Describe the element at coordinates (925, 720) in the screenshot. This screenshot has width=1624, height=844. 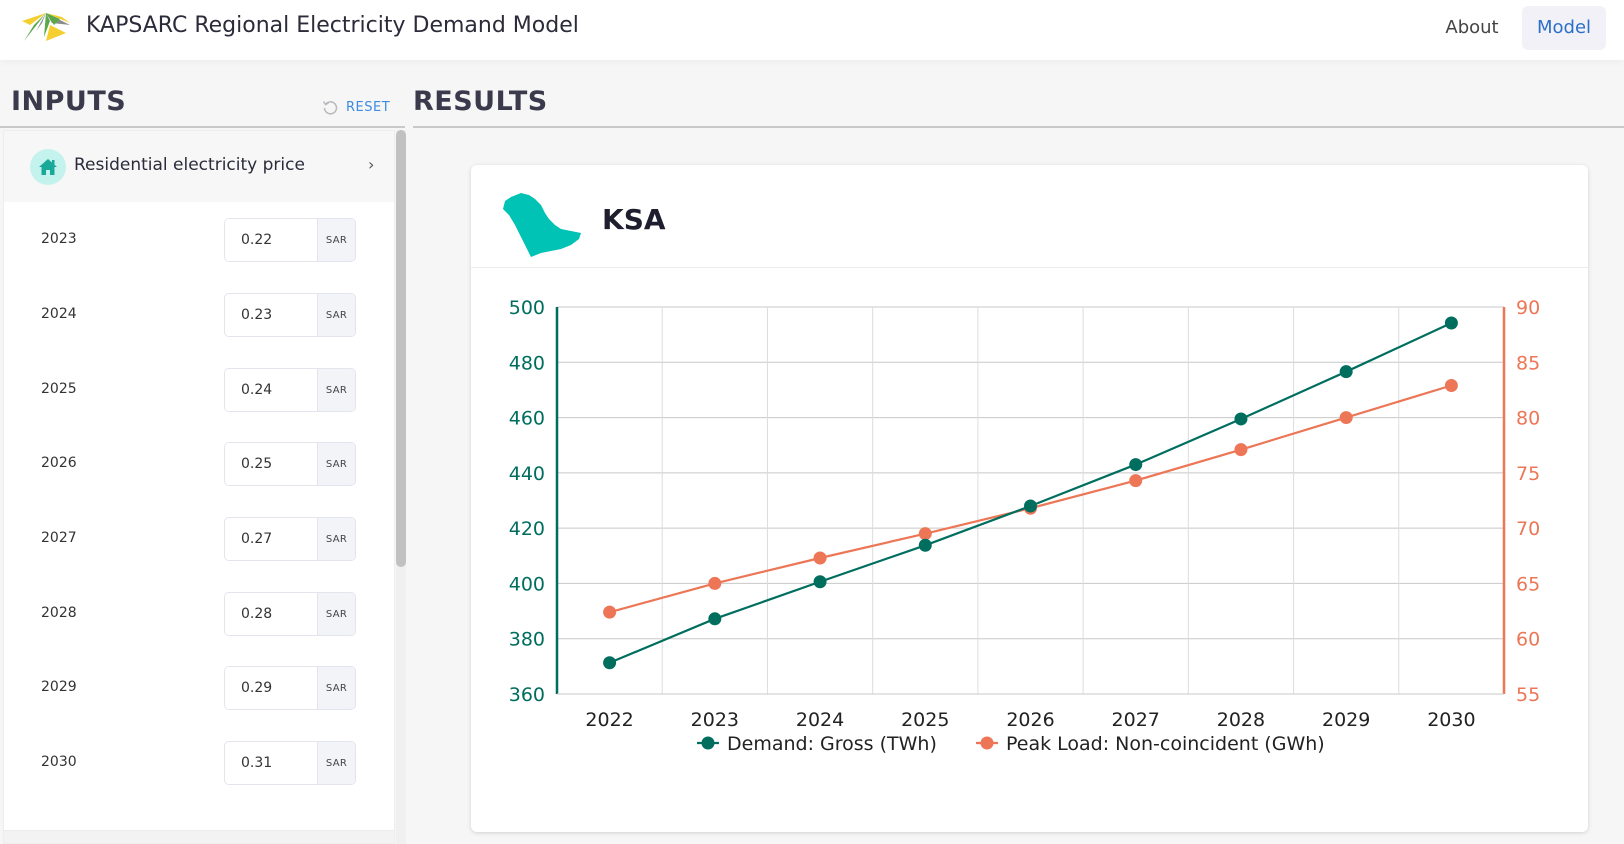
I see `x-tick-label: 2025` at that location.